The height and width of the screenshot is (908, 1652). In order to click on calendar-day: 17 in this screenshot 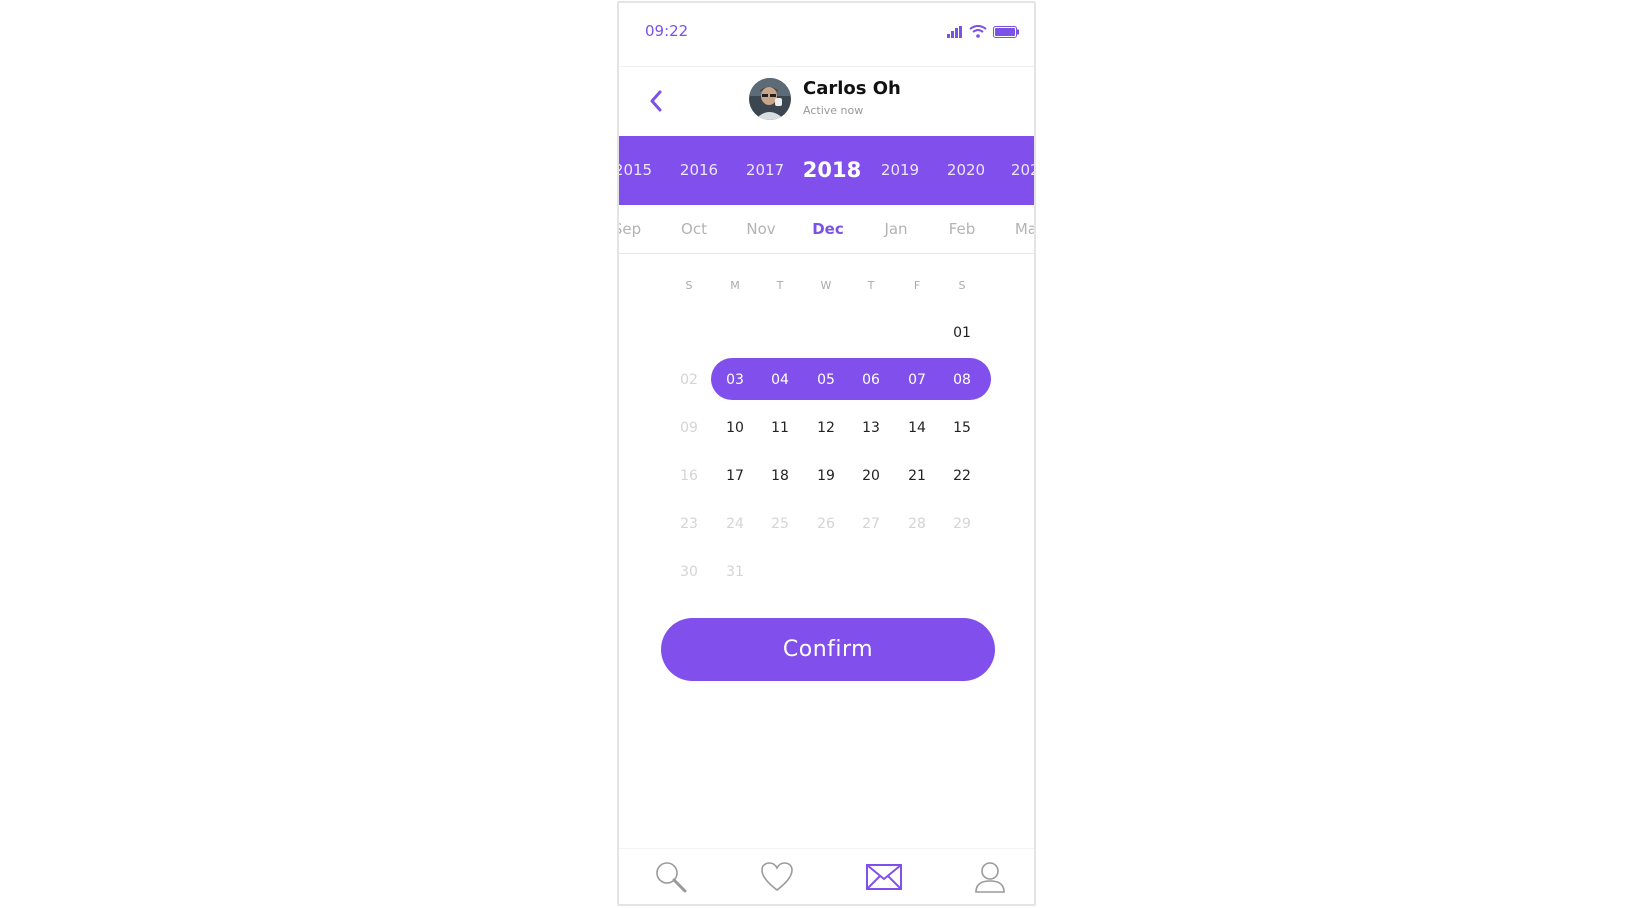, I will do `click(735, 476)`.